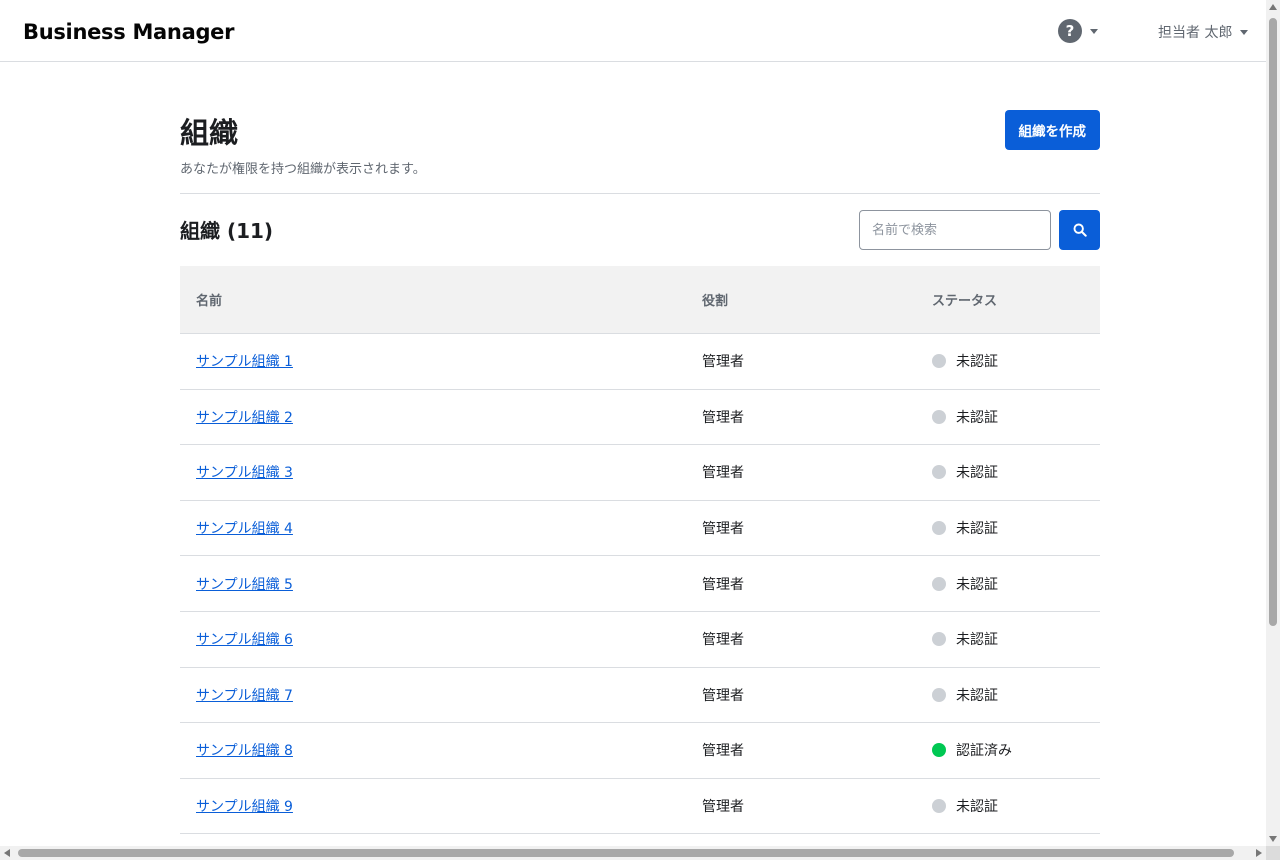 The height and width of the screenshot is (860, 1280). Describe the element at coordinates (1273, 839) in the screenshot. I see `scroll-down-icon` at that location.